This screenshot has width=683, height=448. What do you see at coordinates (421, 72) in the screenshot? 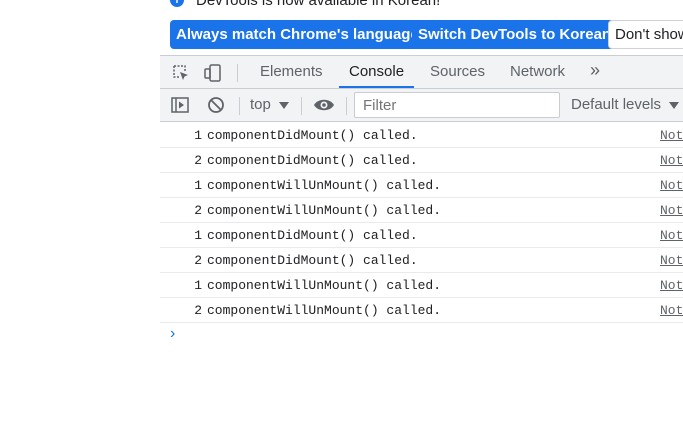
I see `devtools-tab-bar: Elements Console Sources Network »` at bounding box center [421, 72].